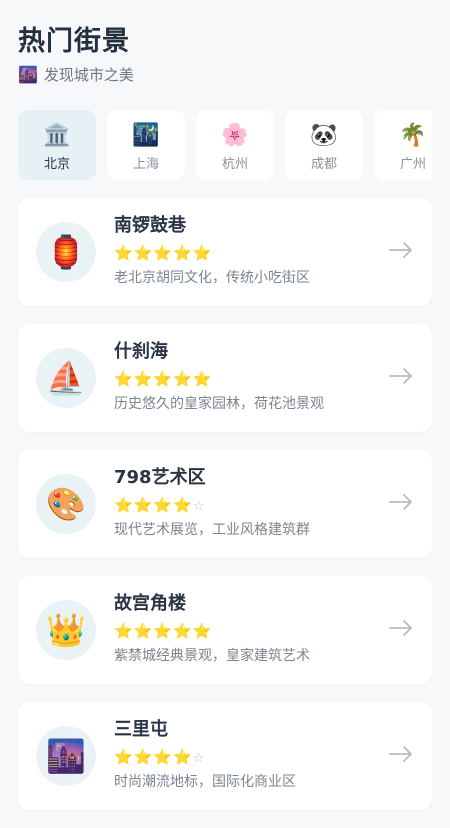 This screenshot has height=828, width=450. Describe the element at coordinates (150, 225) in the screenshot. I see `place-name: 南锣鼓巷` at that location.